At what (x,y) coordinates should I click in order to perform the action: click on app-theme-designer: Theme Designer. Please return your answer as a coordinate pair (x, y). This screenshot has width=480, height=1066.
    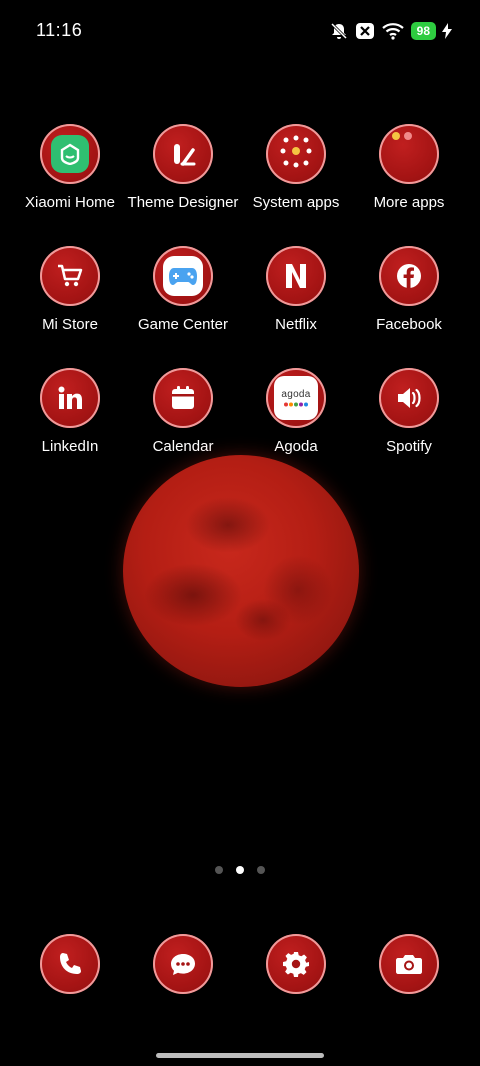
    Looking at the image, I should click on (183, 174).